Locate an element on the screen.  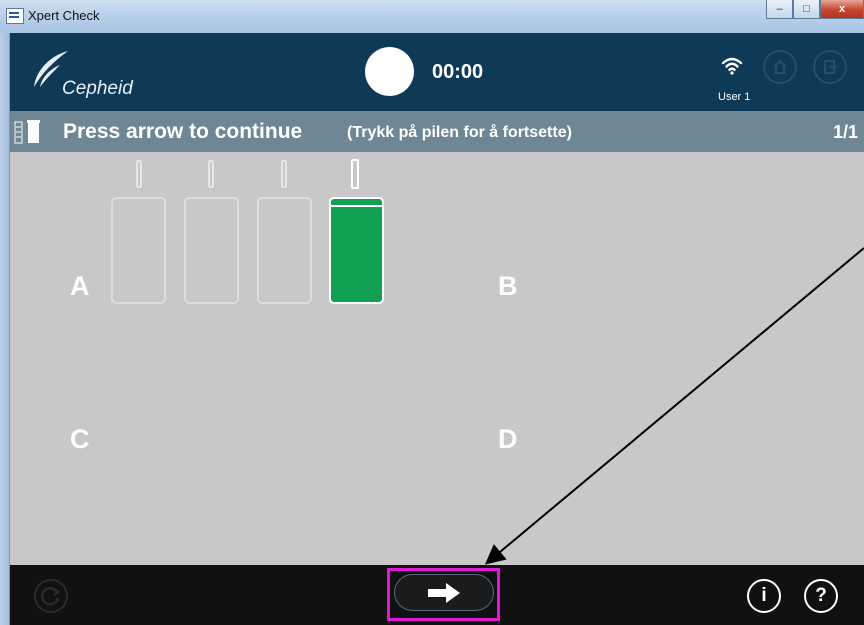
quadrant-label-c: C is located at coordinates (80, 439).